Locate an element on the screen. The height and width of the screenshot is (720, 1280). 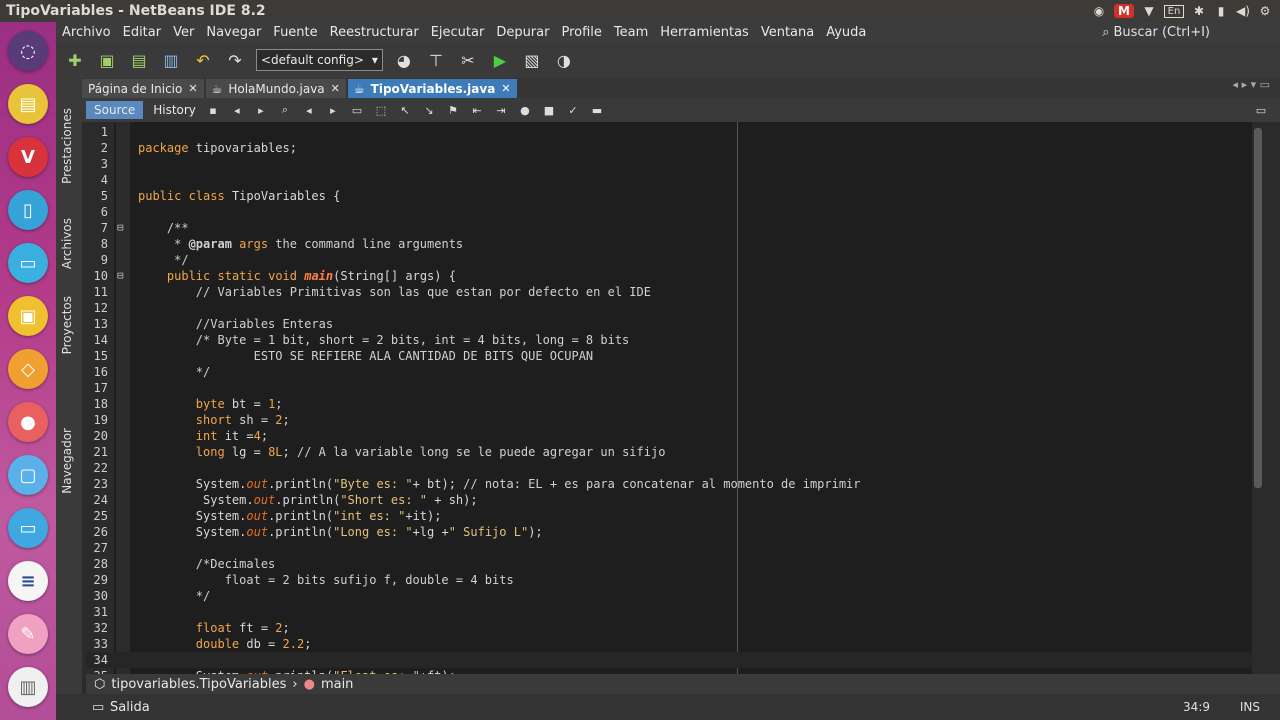
run-icon: ▶ is located at coordinates (500, 60).